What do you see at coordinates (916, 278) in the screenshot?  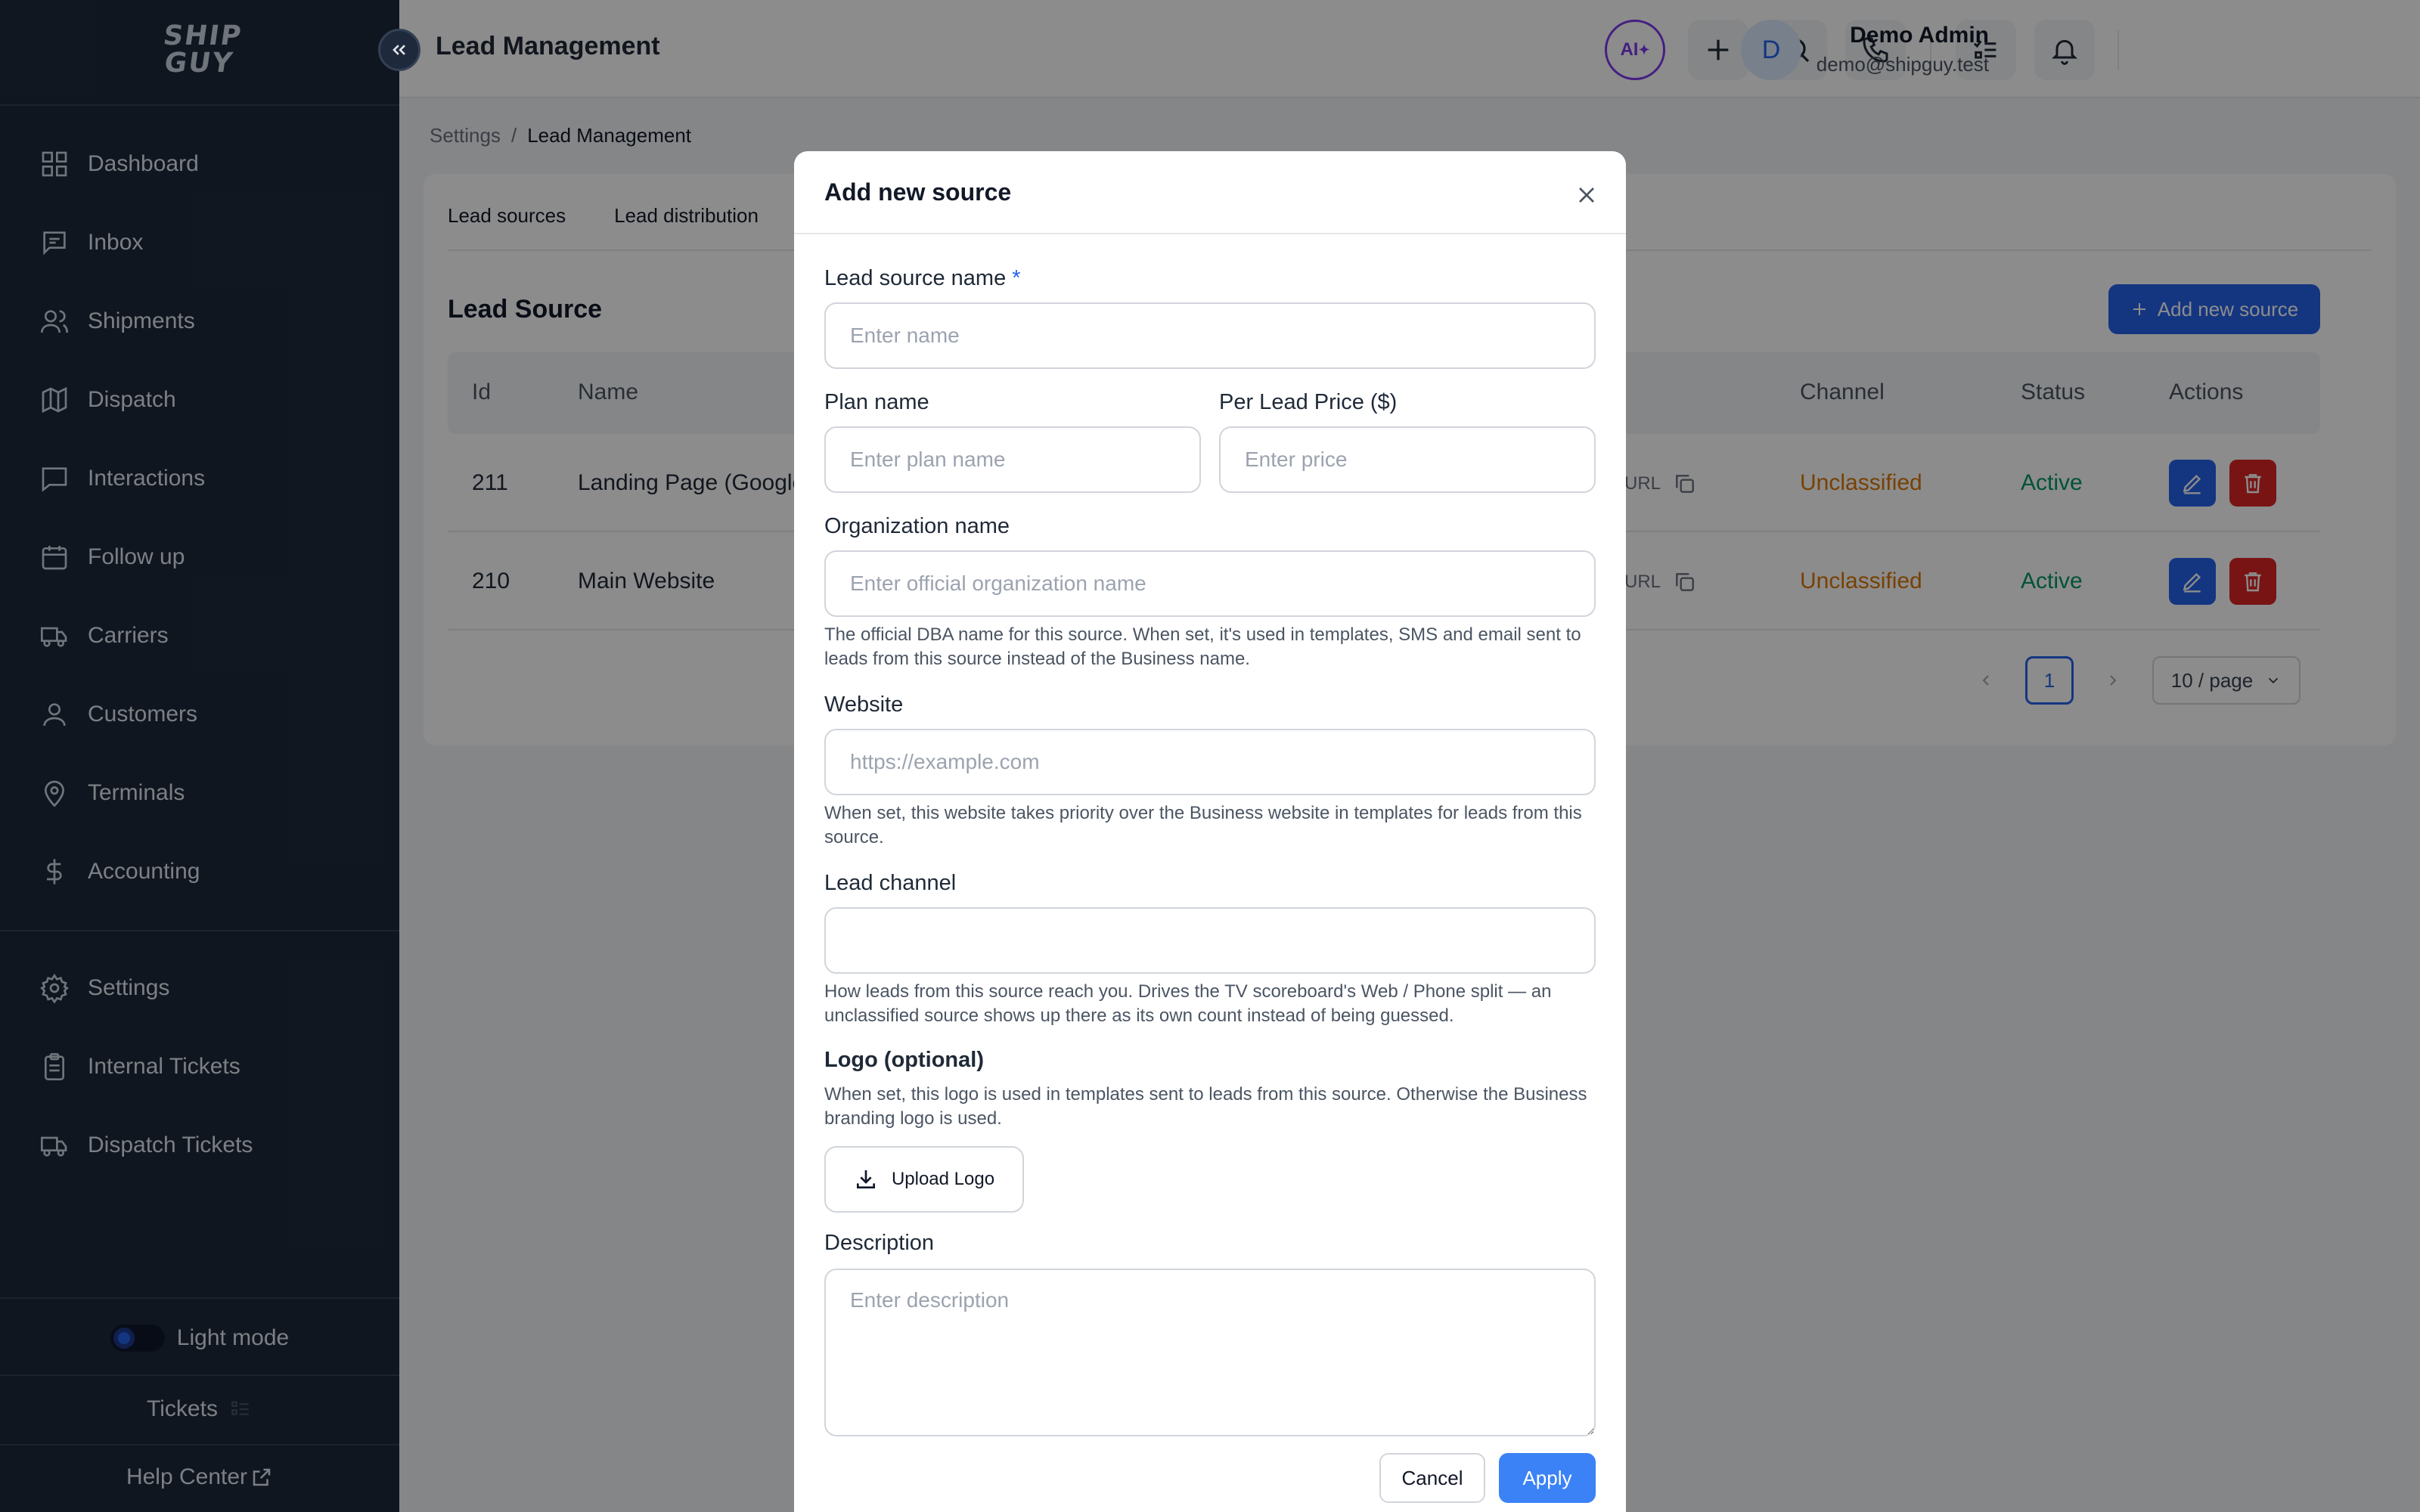 I see `lead-source-name-label-text: Lead source name` at bounding box center [916, 278].